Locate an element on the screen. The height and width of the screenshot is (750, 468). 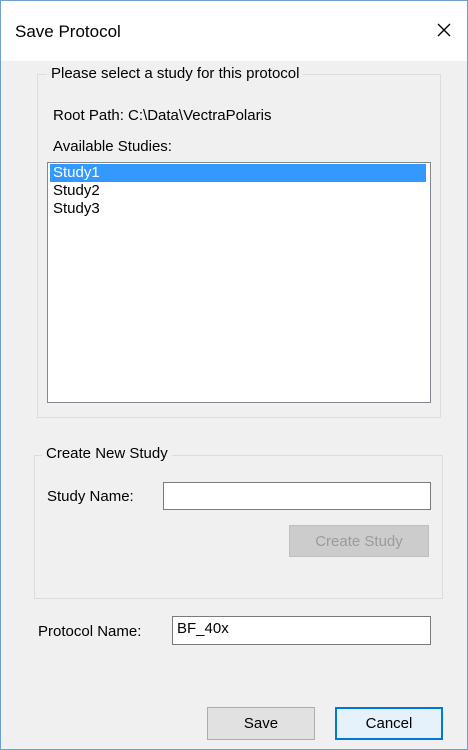
cancel-button: Cancel is located at coordinates (389, 723).